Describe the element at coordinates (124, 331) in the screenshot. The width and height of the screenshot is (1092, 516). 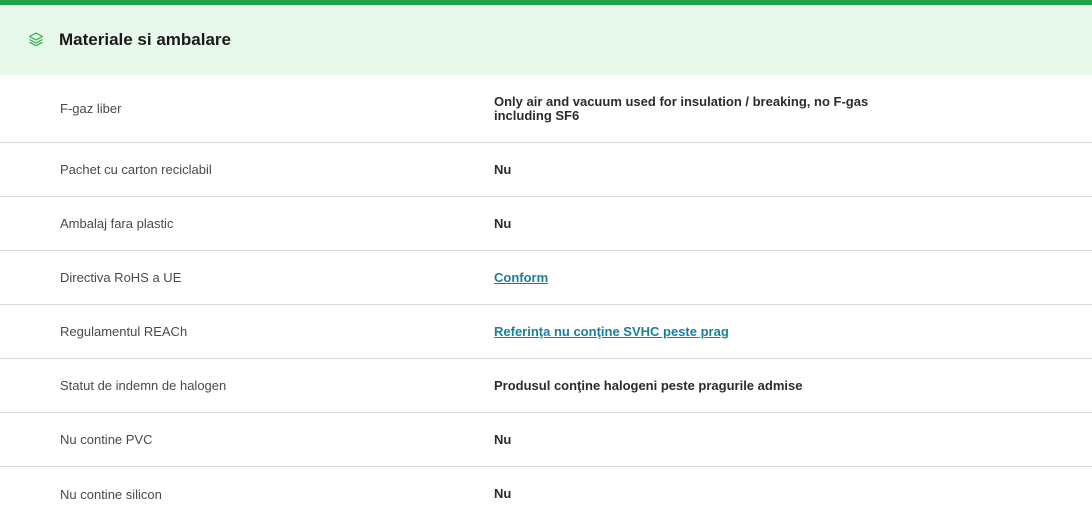
I see `row-label: Regulamentul REACh` at that location.